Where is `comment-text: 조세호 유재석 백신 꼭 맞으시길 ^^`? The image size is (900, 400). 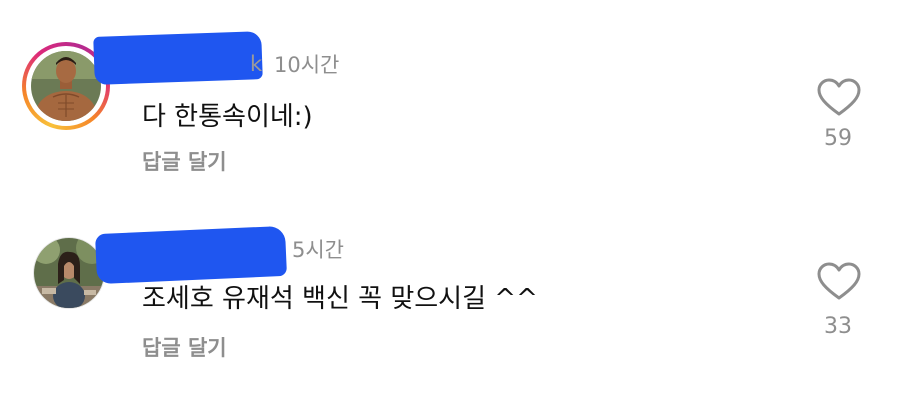
comment-text: 조세호 유재석 백신 꼭 맞으시길 ^^ is located at coordinates (340, 299).